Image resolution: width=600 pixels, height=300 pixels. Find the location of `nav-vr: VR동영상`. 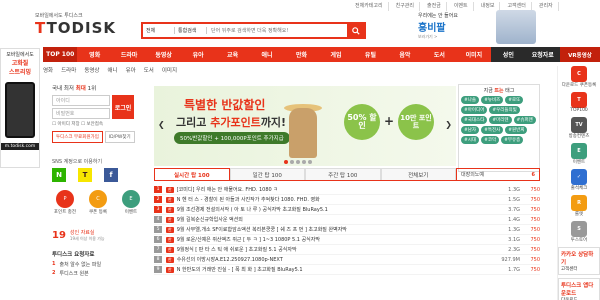

nav-vr: VR동영상 is located at coordinates (580, 54).